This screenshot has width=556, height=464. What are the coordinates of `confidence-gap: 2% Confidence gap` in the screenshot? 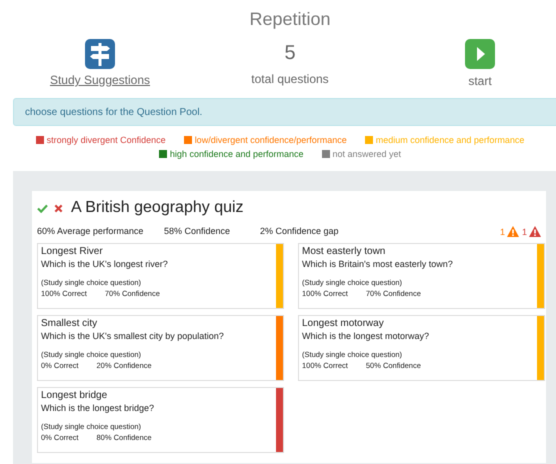 It's located at (299, 231).